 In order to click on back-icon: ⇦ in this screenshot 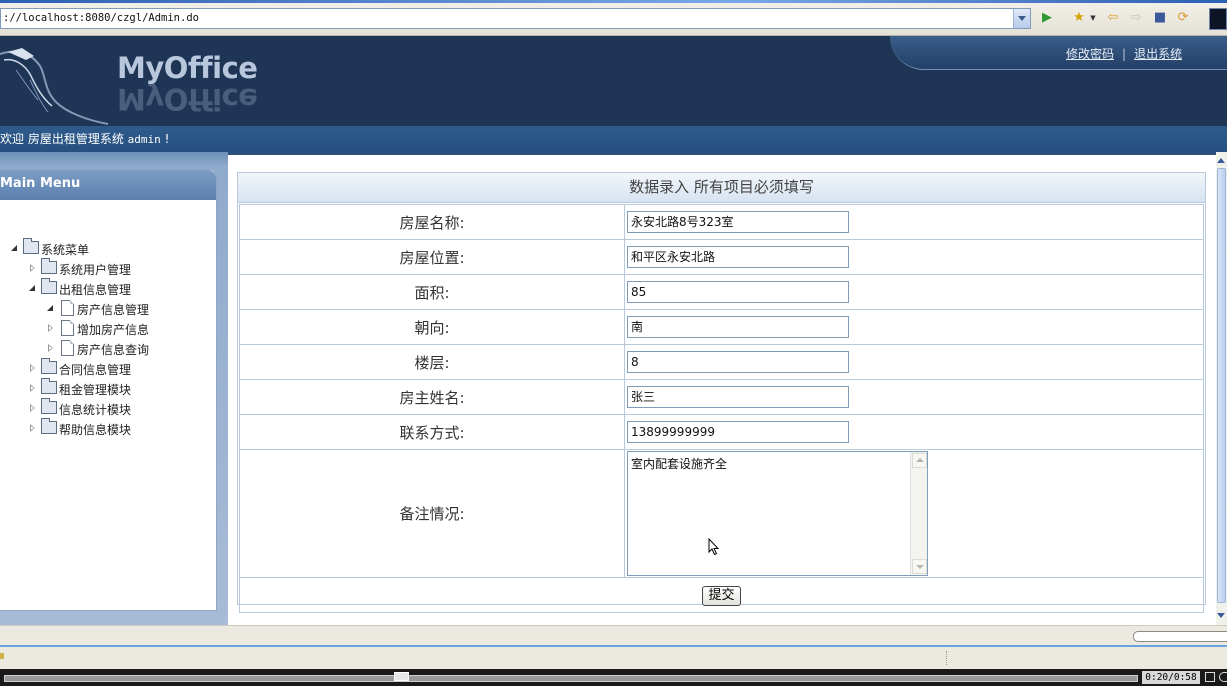, I will do `click(1113, 18)`.